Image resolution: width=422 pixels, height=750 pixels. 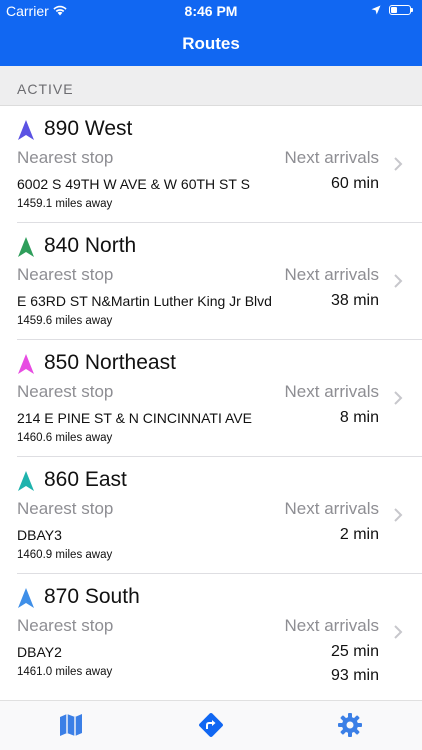 What do you see at coordinates (45, 89) in the screenshot?
I see `section-header-label: ACTIVE` at bounding box center [45, 89].